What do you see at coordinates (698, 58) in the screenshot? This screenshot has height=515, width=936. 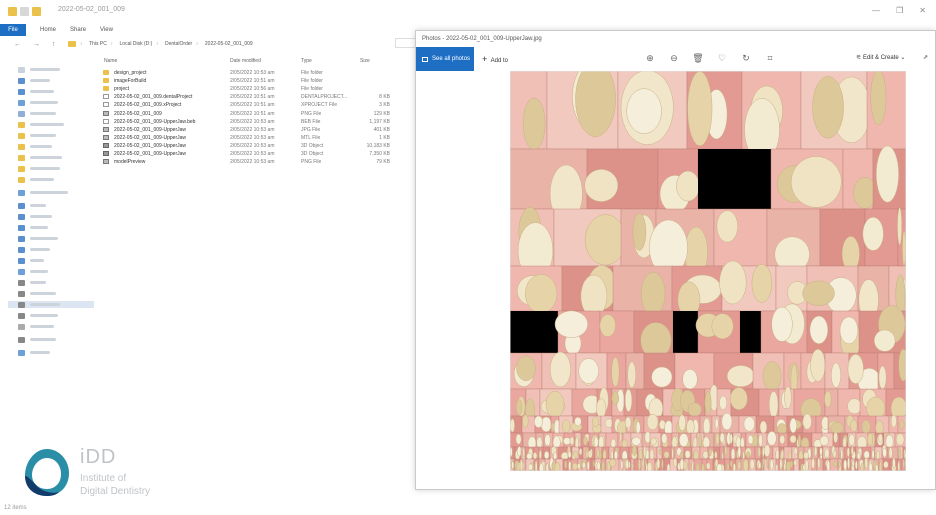 I see `delete-icon: 🗑` at bounding box center [698, 58].